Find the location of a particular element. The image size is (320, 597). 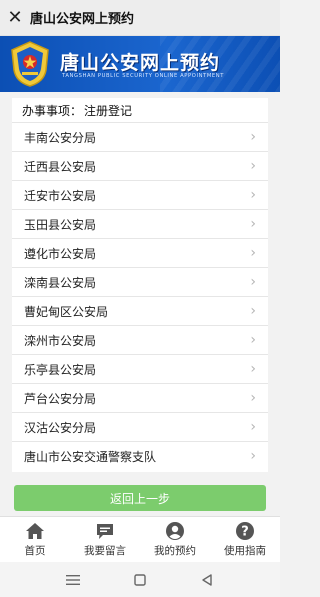

nav-item-guide: ? 使用指南 is located at coordinates (245, 539).